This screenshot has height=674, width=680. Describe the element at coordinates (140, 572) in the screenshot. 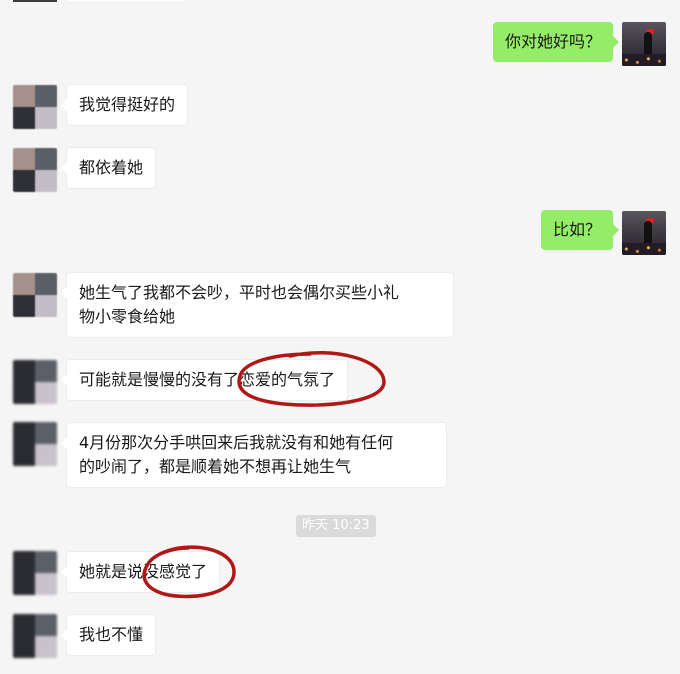

I see `message-bubble-incoming: 她就是说没感觉了` at that location.